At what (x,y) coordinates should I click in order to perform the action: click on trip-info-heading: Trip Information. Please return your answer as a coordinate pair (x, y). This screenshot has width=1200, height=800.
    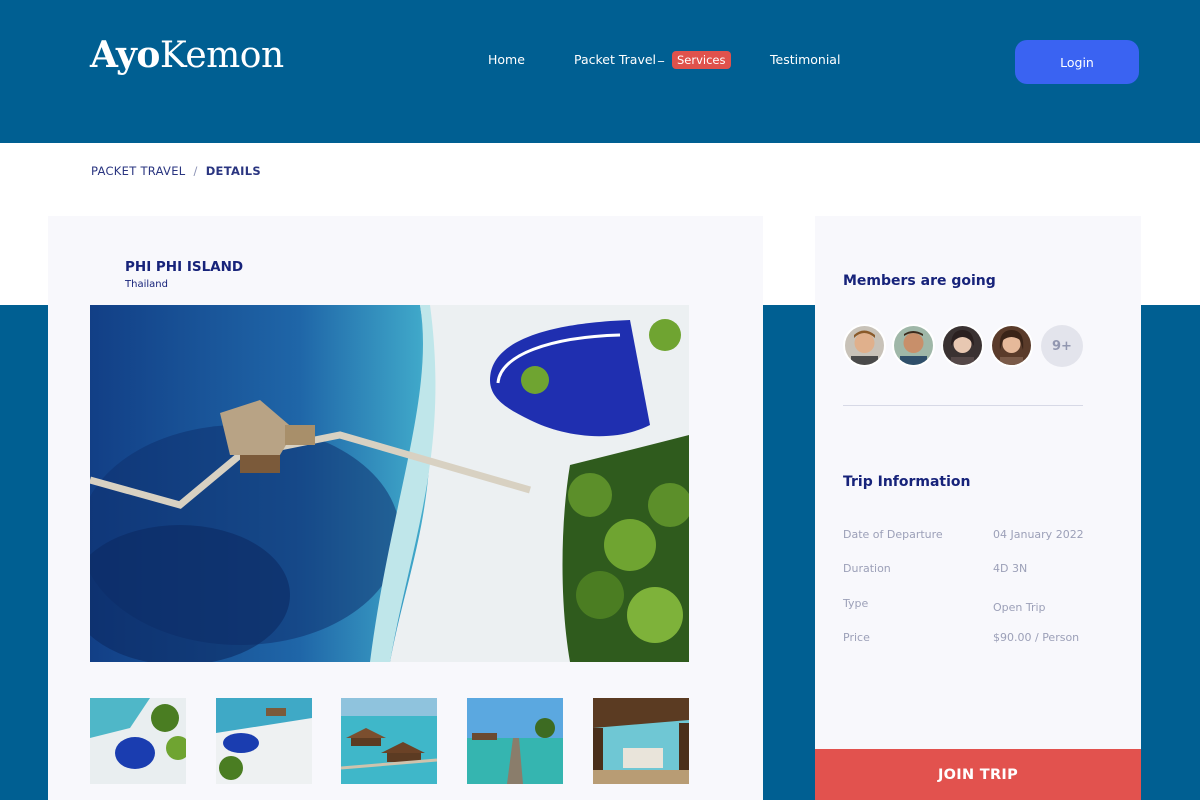
    Looking at the image, I should click on (907, 482).